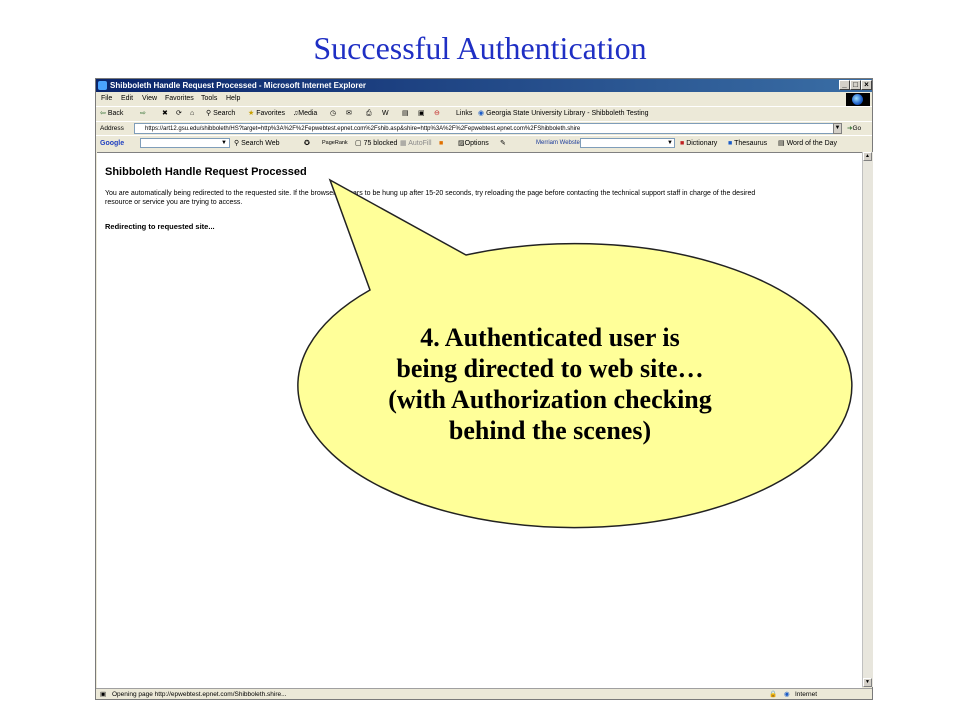  Describe the element at coordinates (441, 143) in the screenshot. I see `blogger-icon: ■` at that location.